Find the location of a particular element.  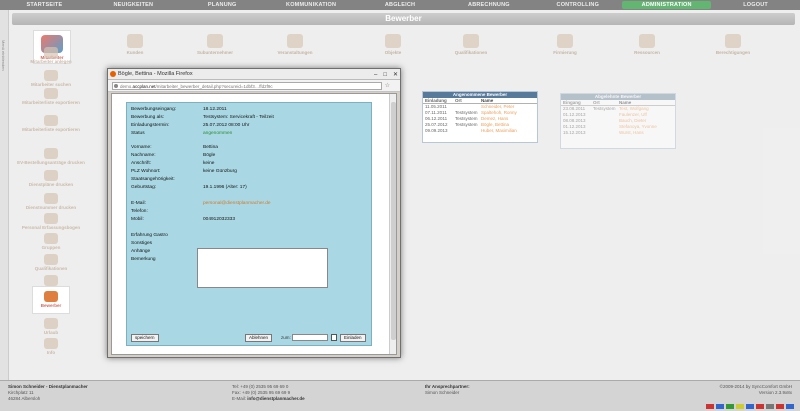

sidebar-item-label: Bewerber is located at coordinates (51, 305).